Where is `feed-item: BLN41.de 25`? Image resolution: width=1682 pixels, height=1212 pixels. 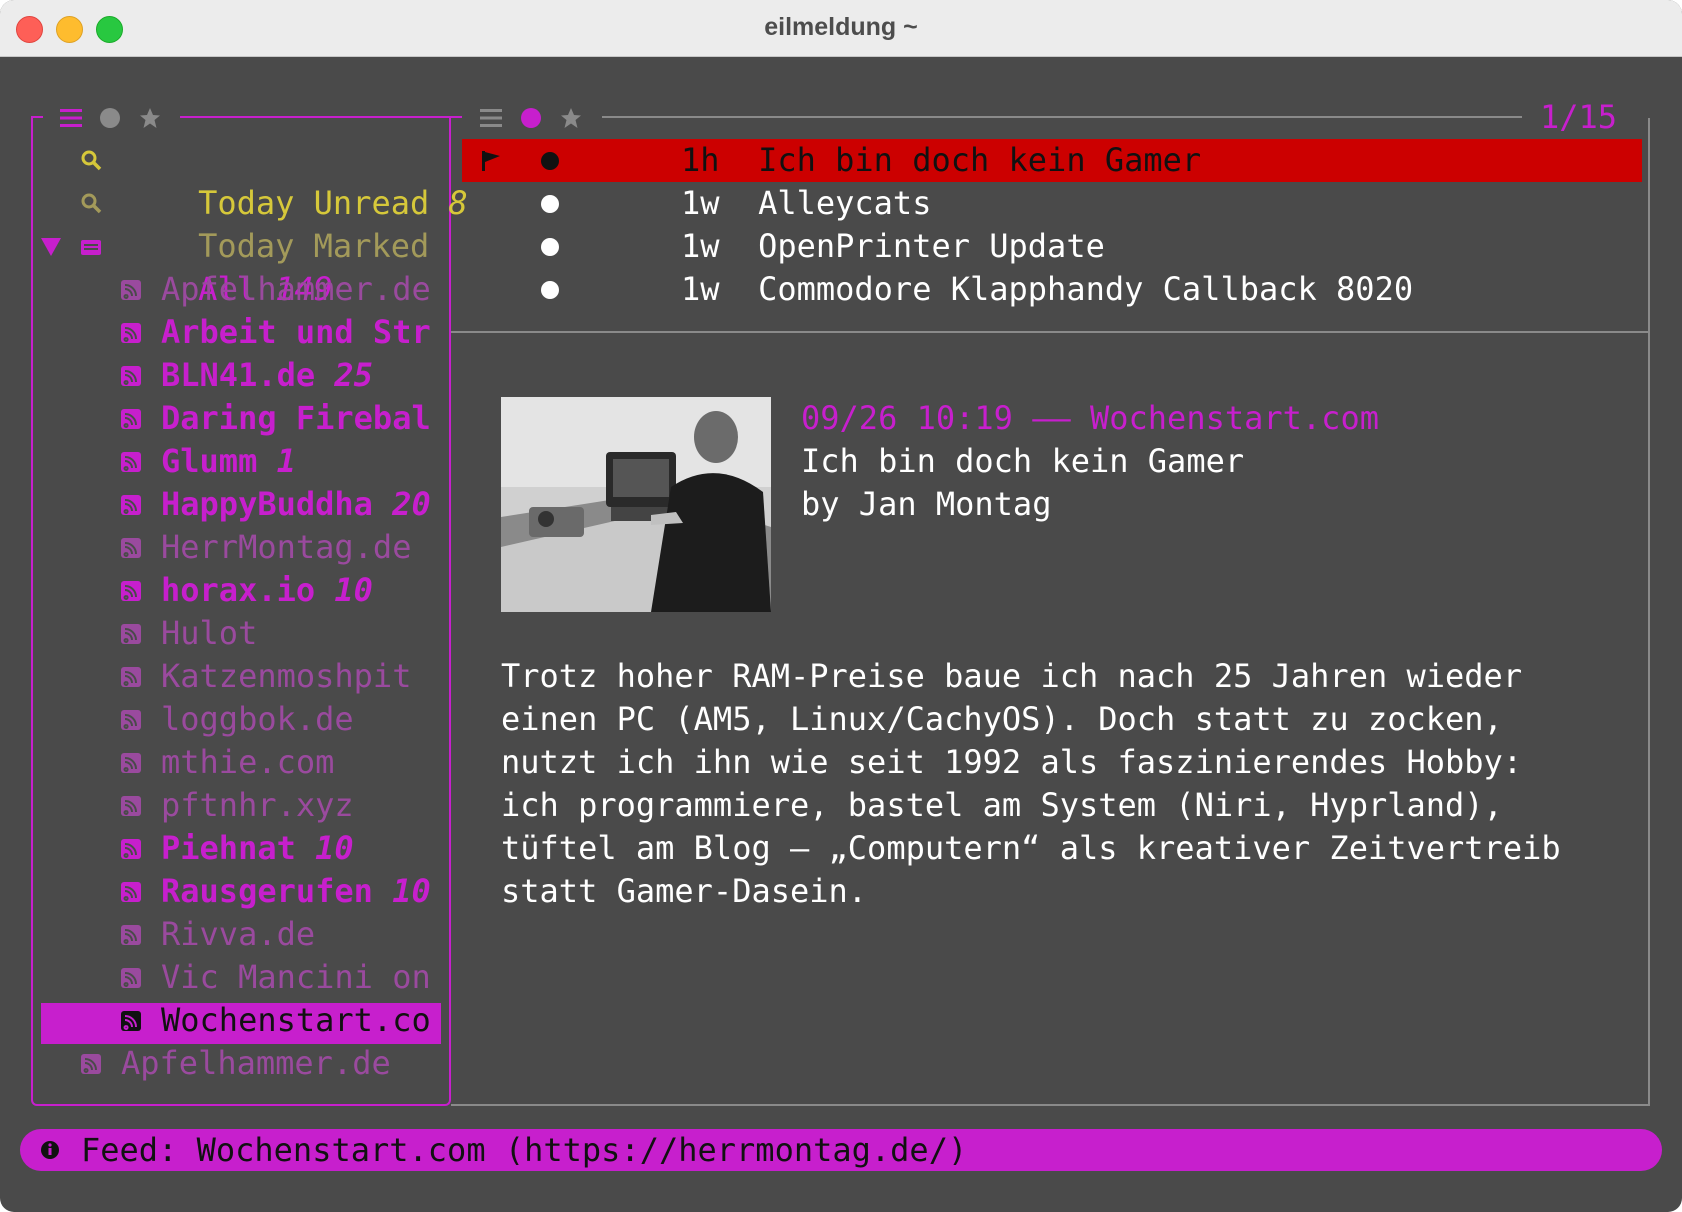 feed-item: BLN41.de 25 is located at coordinates (267, 375).